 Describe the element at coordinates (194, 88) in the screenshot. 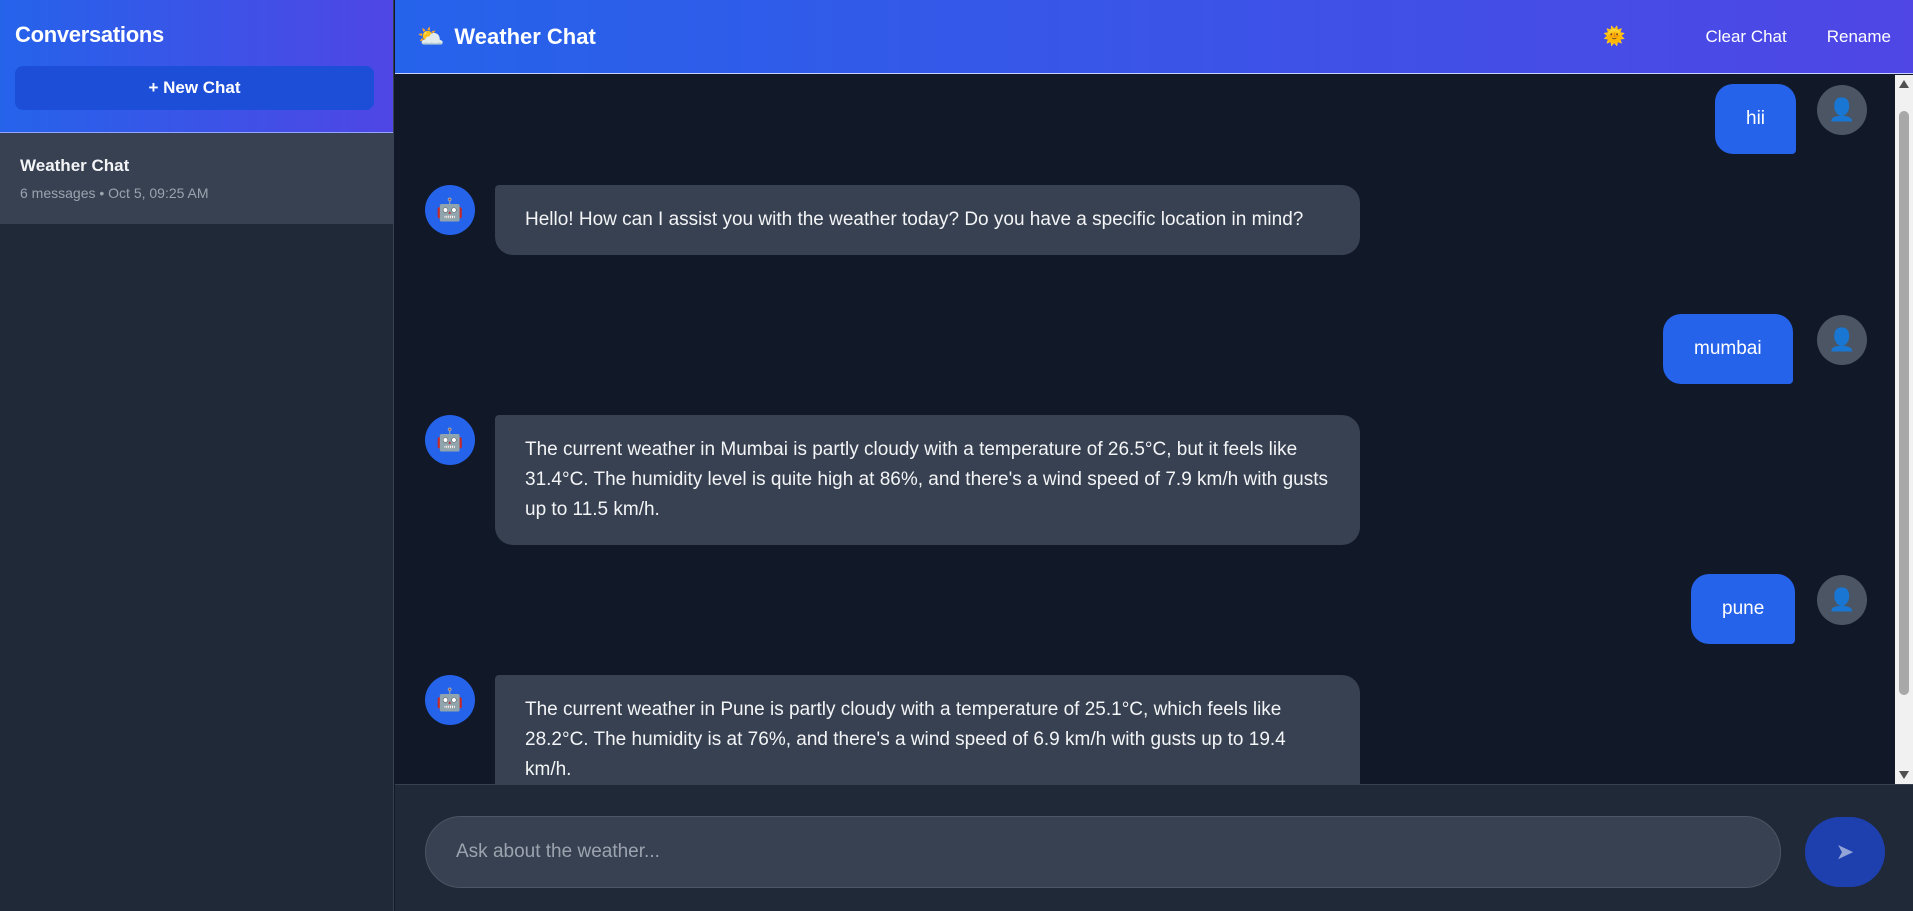

I see `new-chat-button: + New Chat` at that location.